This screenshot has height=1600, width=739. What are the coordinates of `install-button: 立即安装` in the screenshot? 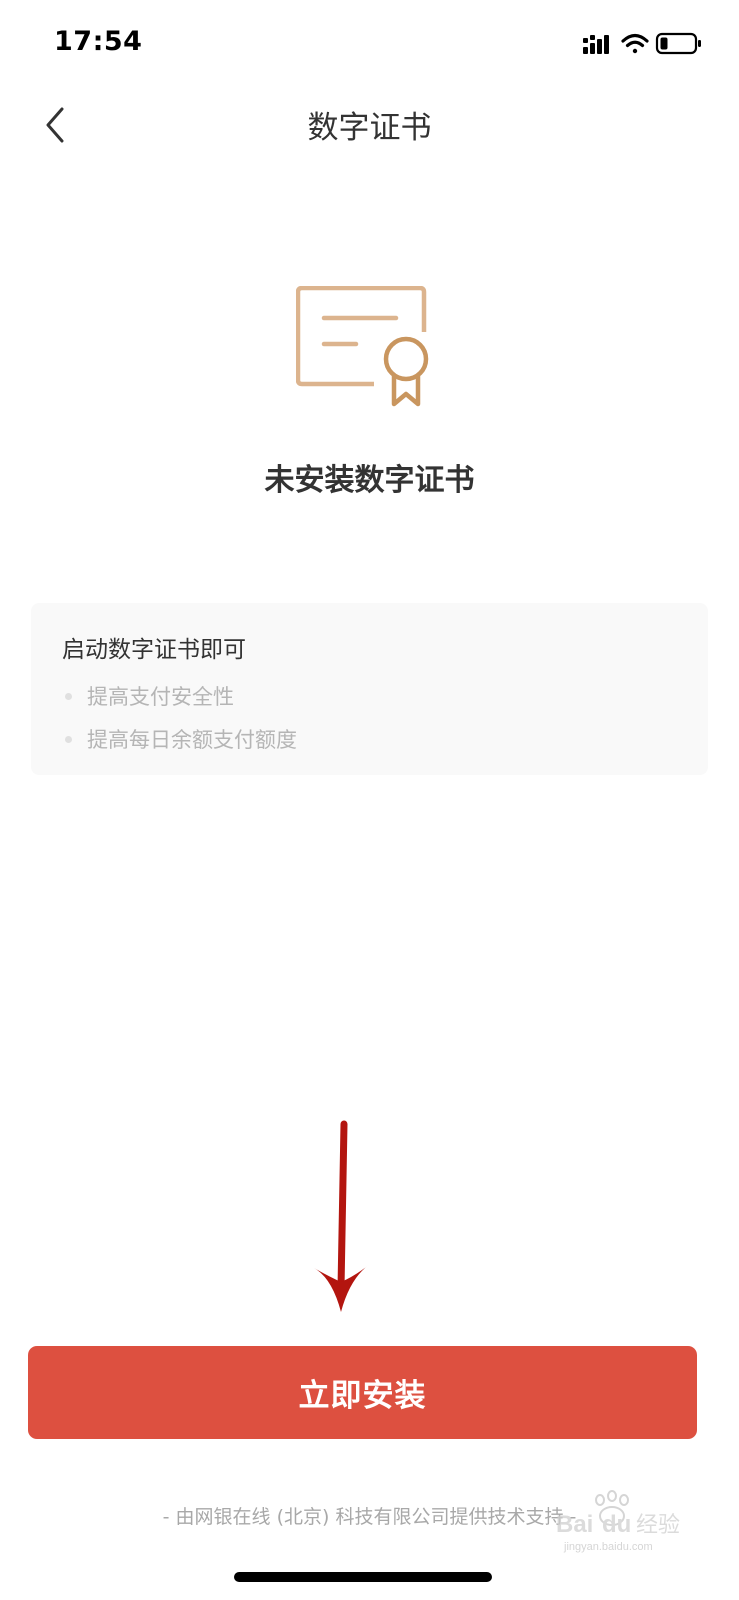 It's located at (362, 1392).